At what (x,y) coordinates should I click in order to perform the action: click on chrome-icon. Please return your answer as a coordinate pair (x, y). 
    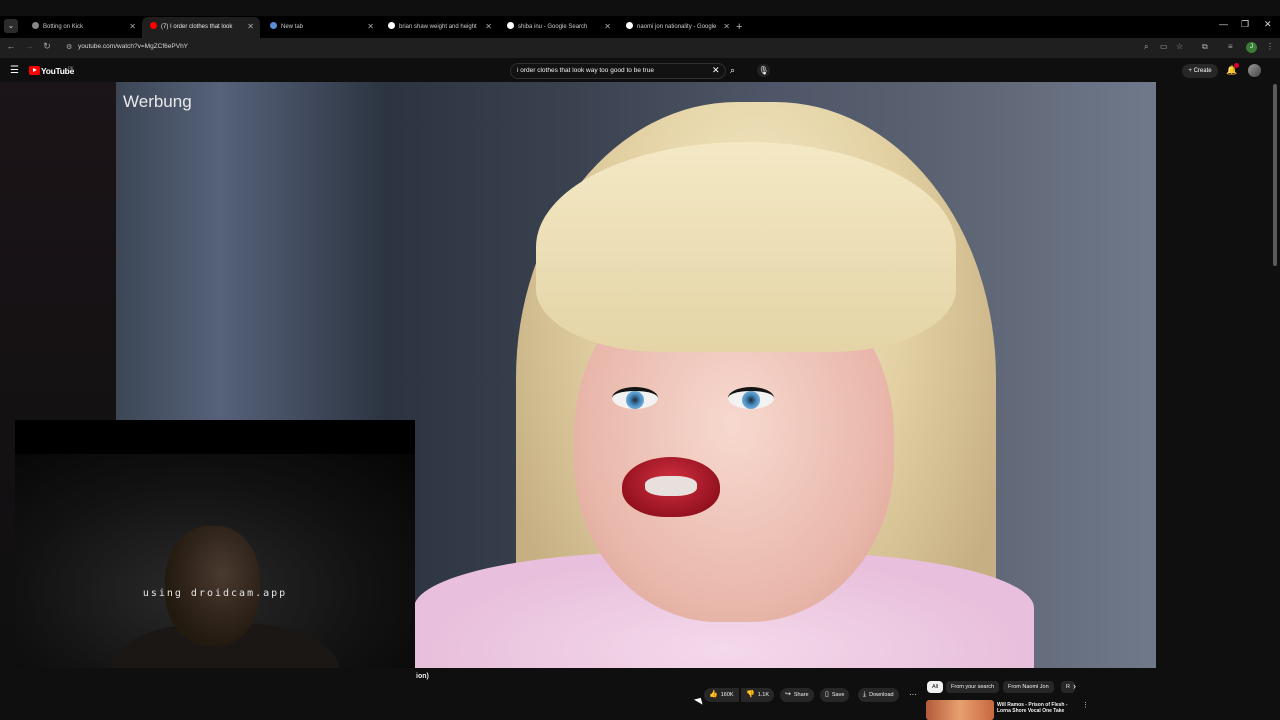
    Looking at the image, I should click on (273, 25).